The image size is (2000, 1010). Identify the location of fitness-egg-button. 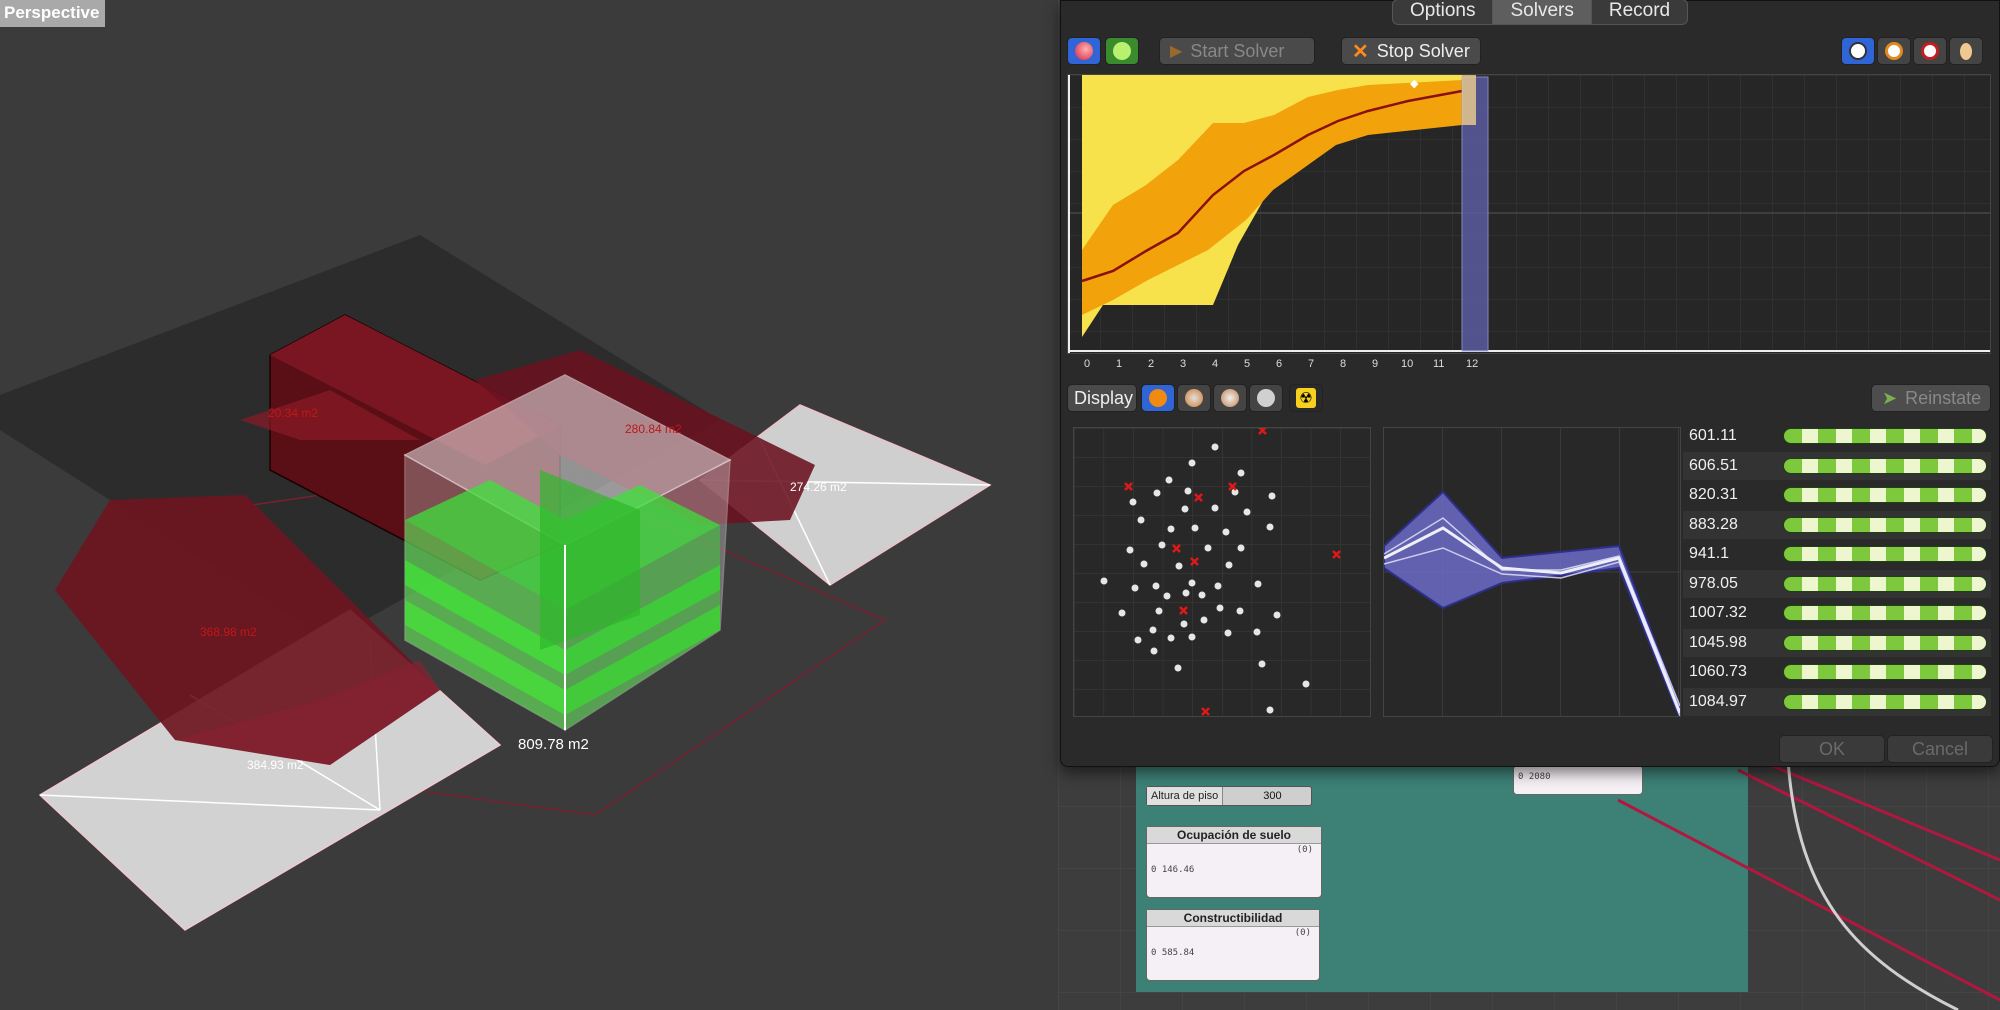
(1966, 51).